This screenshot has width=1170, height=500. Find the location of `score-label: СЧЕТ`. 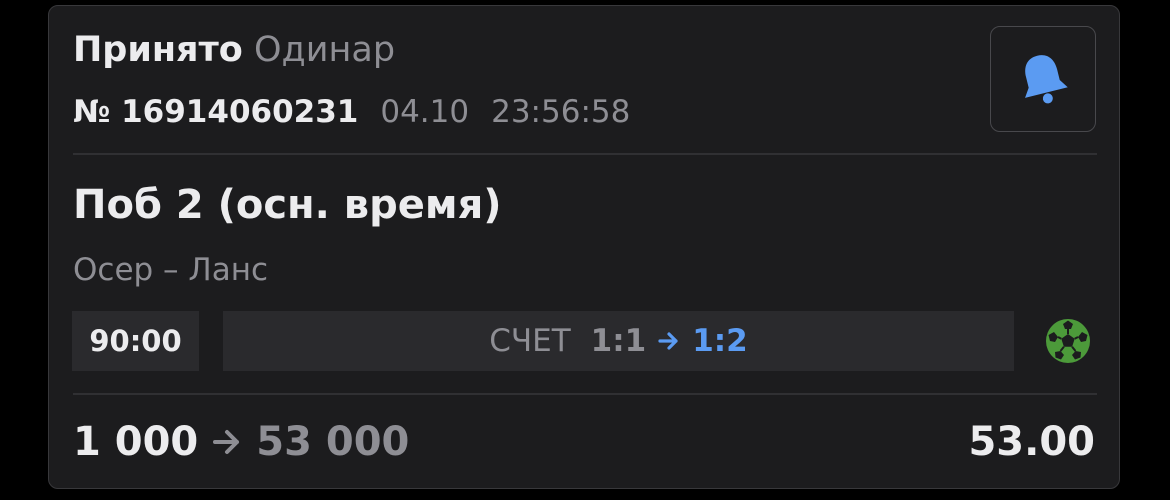

score-label: СЧЕТ is located at coordinates (530, 341).